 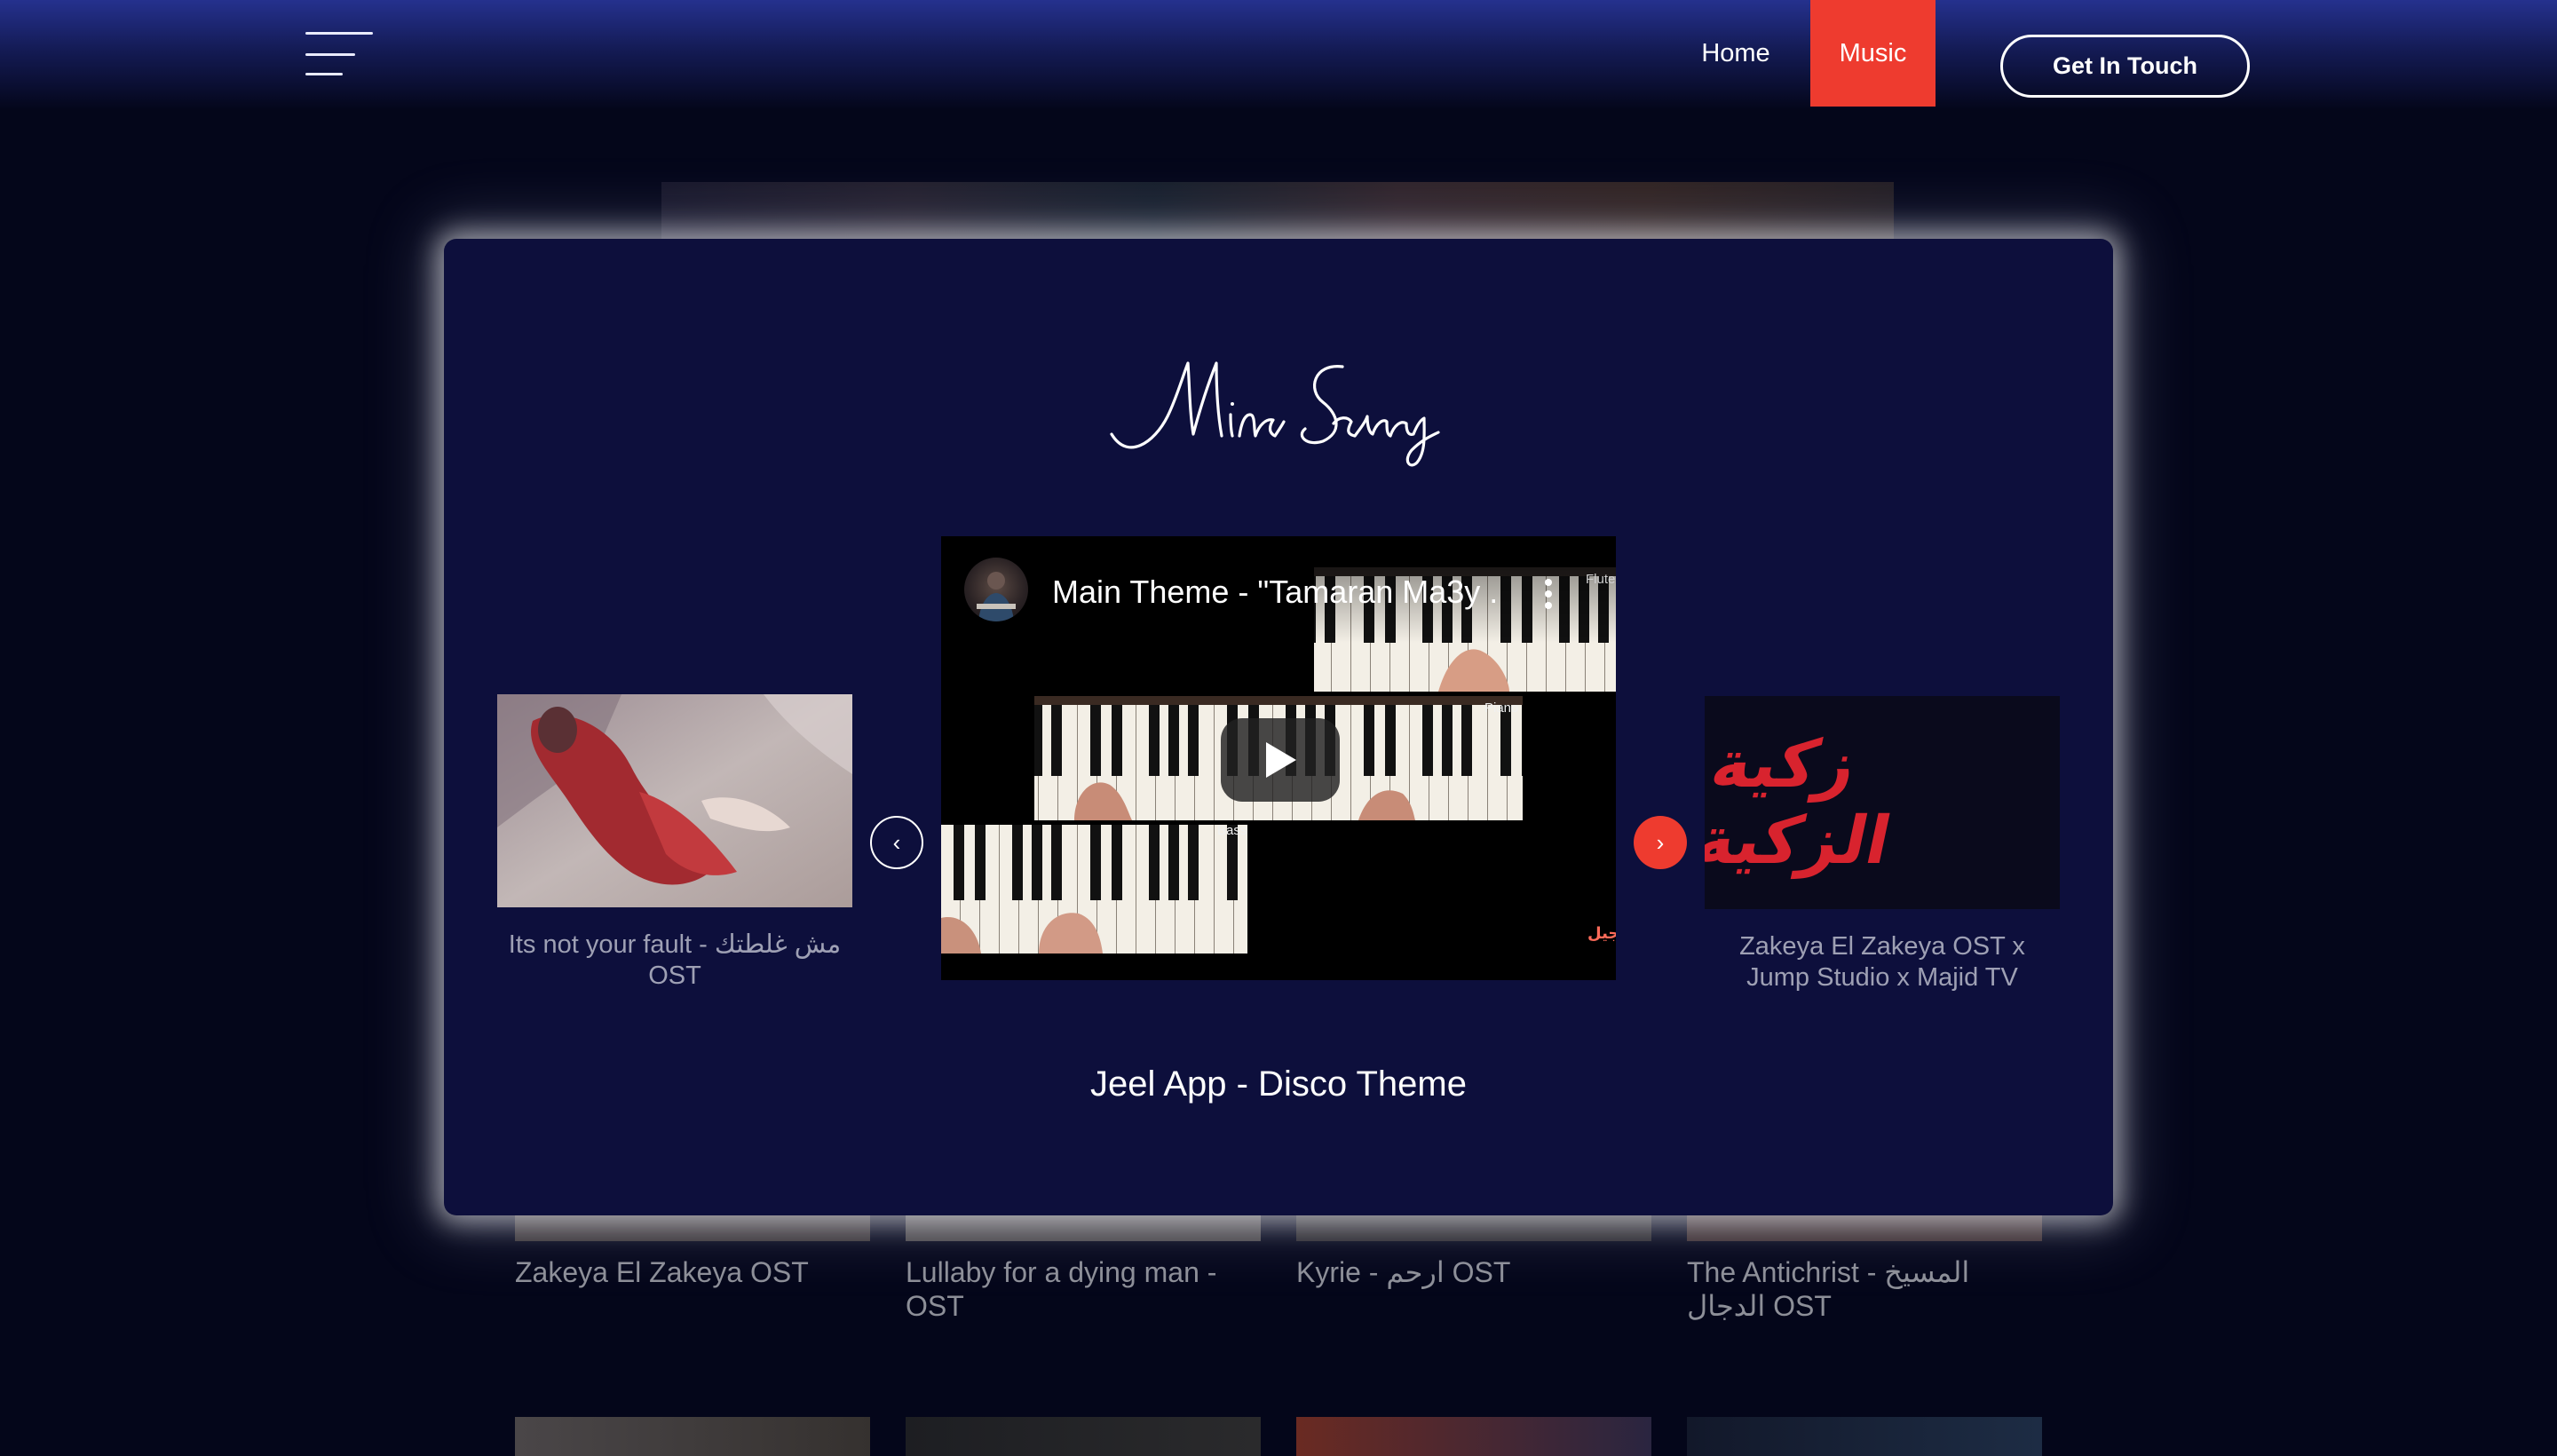 I want to click on grid-item-title: The Antichrist - المسيخ الدجال OST, so click(x=1864, y=1289).